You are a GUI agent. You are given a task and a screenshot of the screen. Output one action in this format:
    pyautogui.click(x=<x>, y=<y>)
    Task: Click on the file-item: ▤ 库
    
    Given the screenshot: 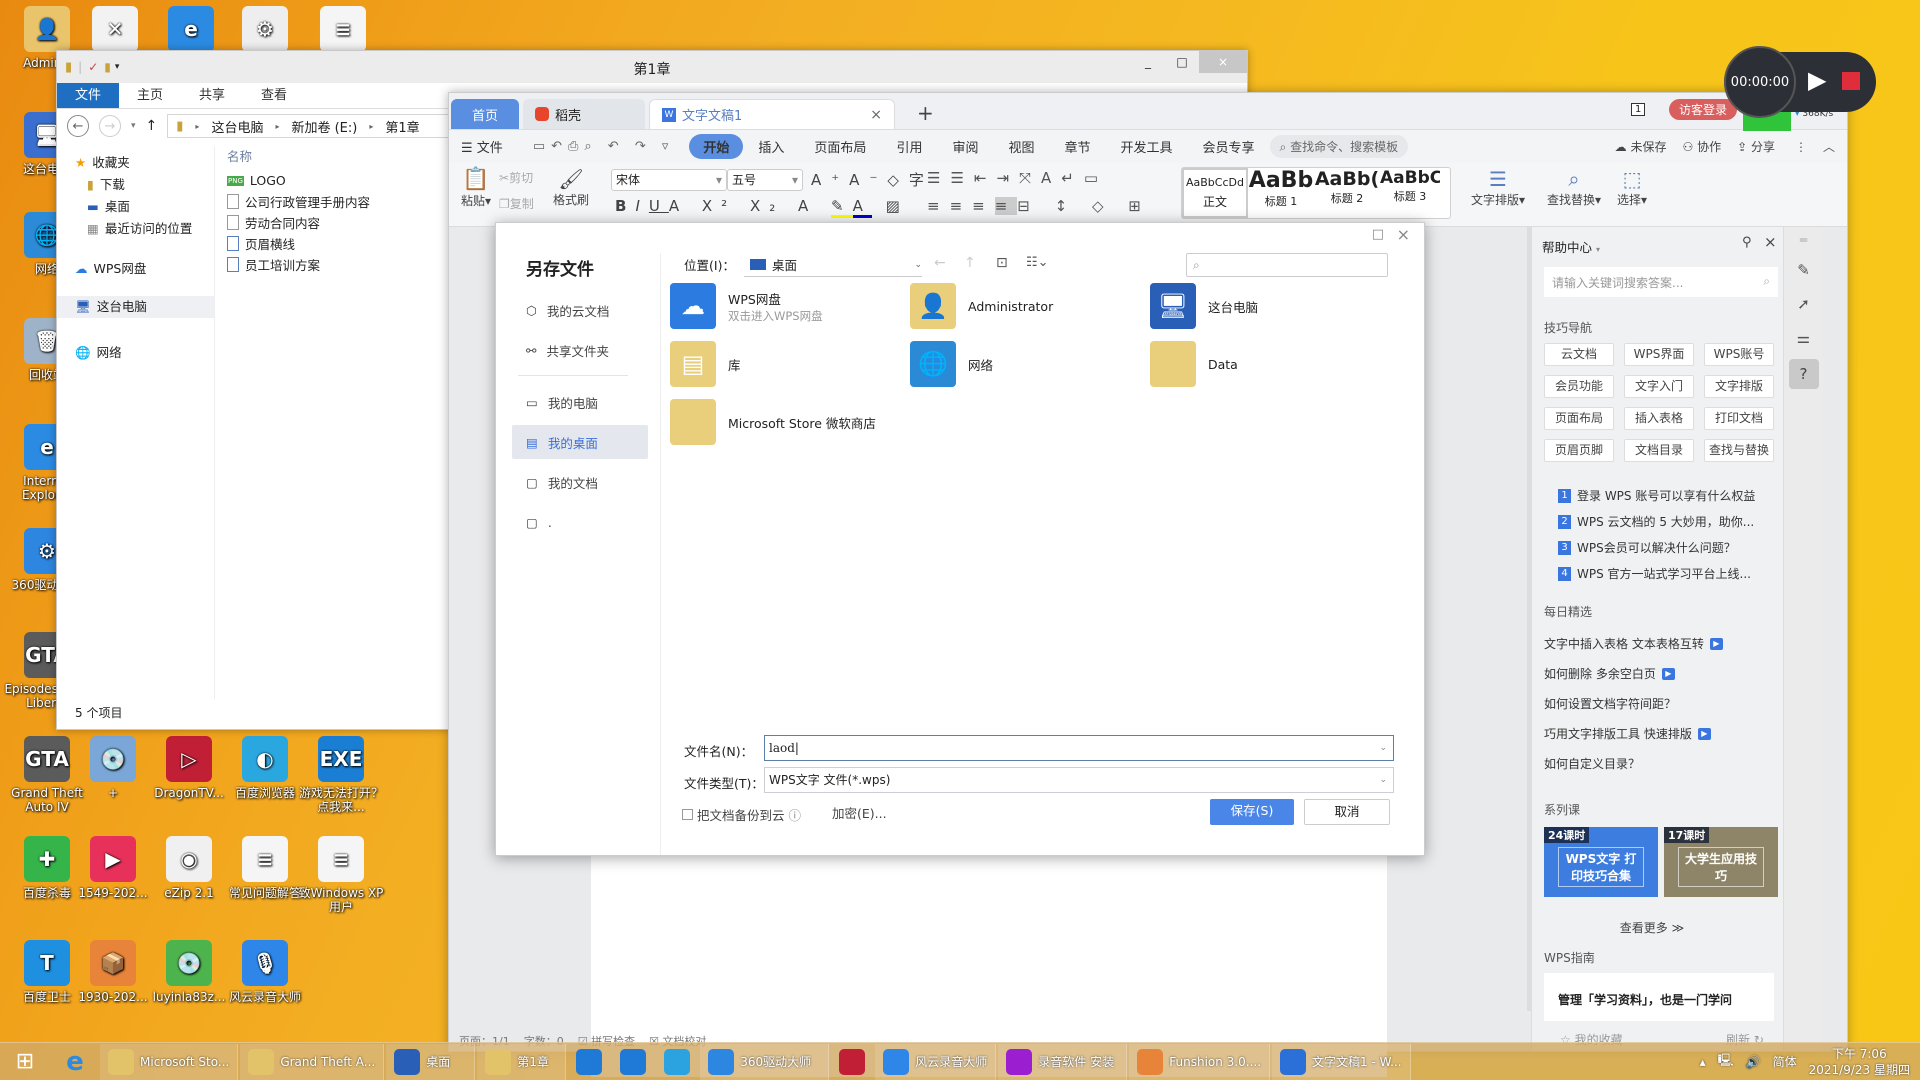 What is the action you would take?
    pyautogui.click(x=705, y=364)
    